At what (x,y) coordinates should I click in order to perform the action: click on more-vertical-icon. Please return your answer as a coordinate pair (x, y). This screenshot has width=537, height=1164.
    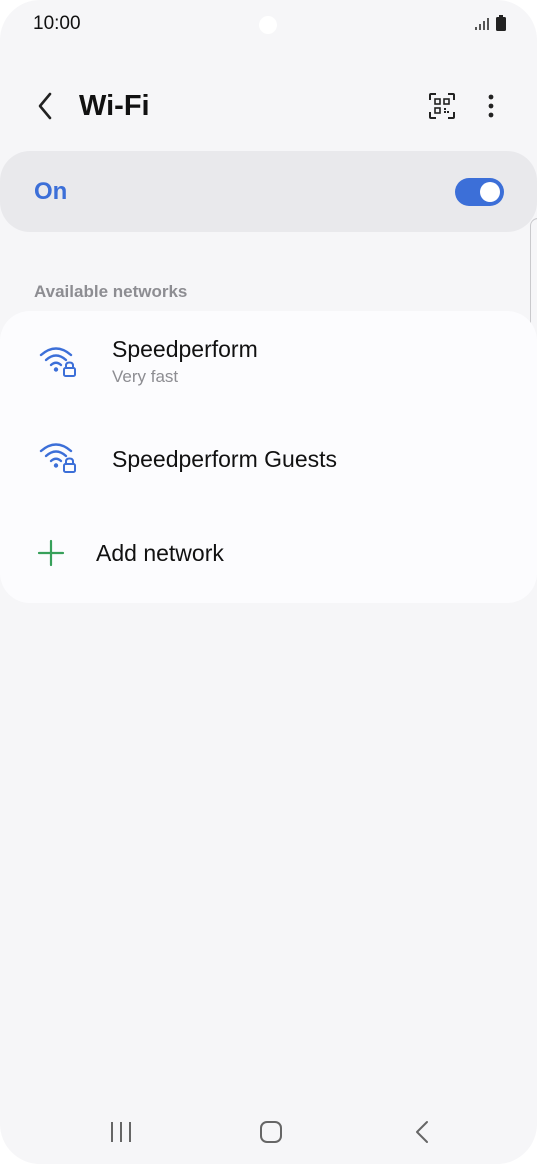
    Looking at the image, I should click on (491, 106).